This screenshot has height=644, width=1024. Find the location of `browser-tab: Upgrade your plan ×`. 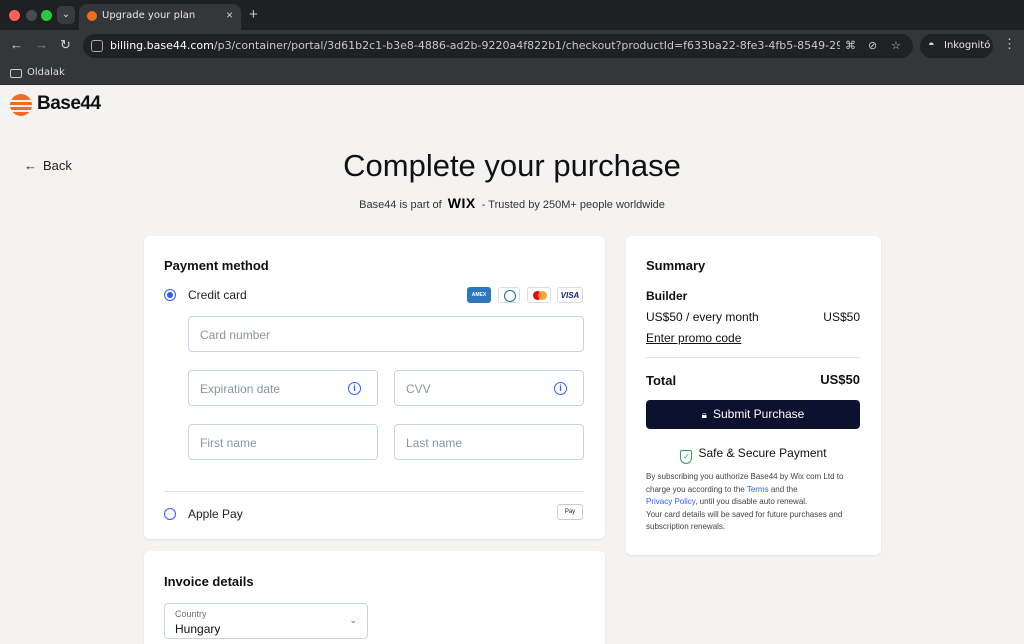

browser-tab: Upgrade your plan × is located at coordinates (160, 17).